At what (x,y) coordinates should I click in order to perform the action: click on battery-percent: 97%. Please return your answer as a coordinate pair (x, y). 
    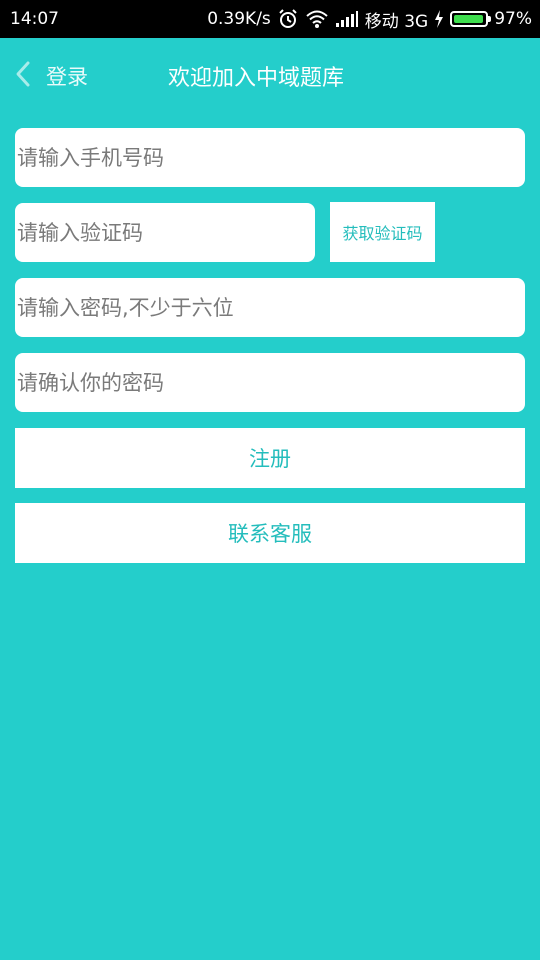
    Looking at the image, I should click on (513, 19).